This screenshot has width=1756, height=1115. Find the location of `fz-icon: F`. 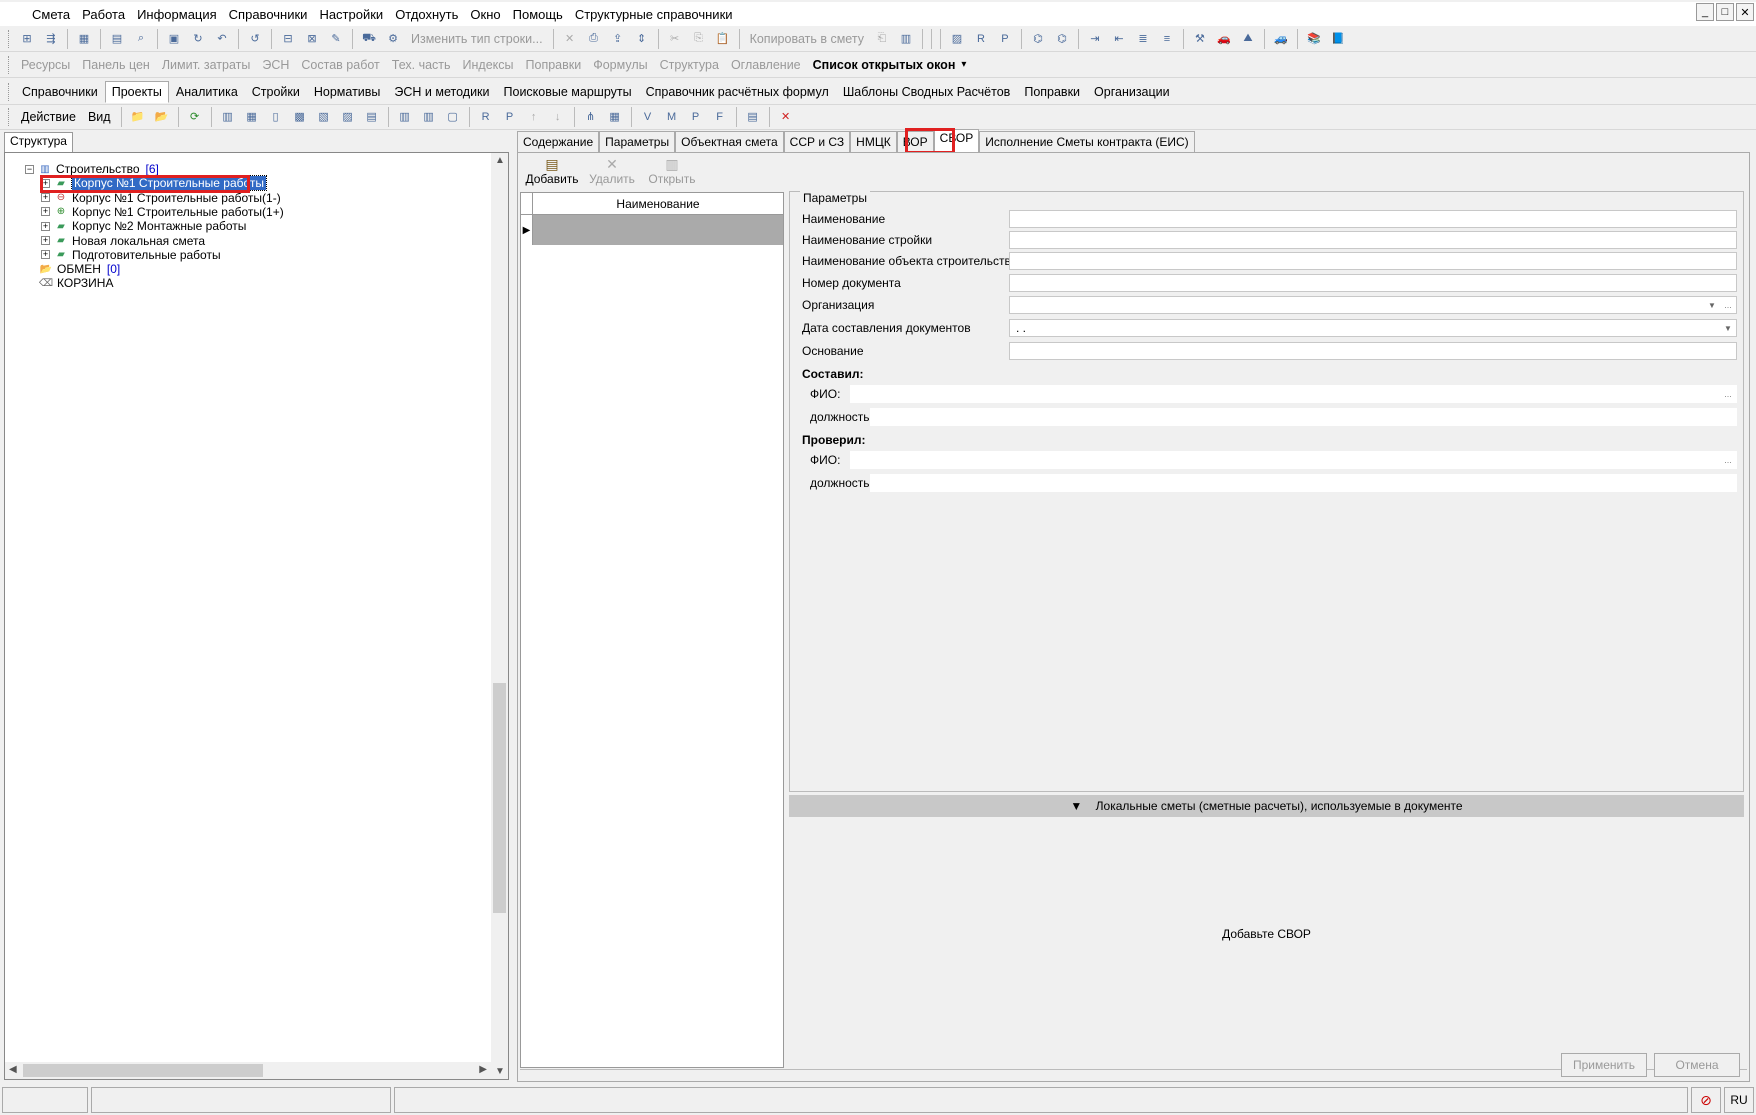

fz-icon: F is located at coordinates (720, 117).